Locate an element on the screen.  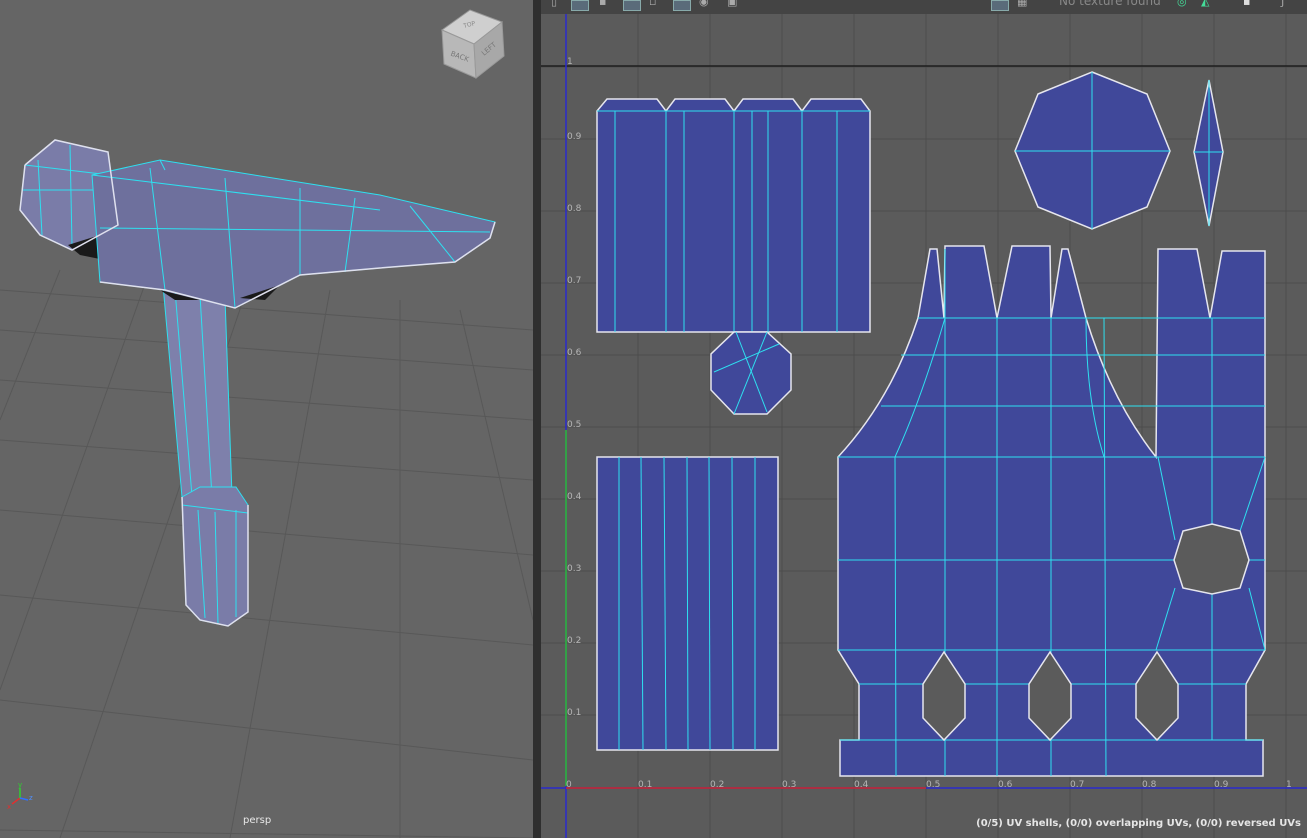
tick-x-0.5: 0.5 is located at coordinates (933, 785).